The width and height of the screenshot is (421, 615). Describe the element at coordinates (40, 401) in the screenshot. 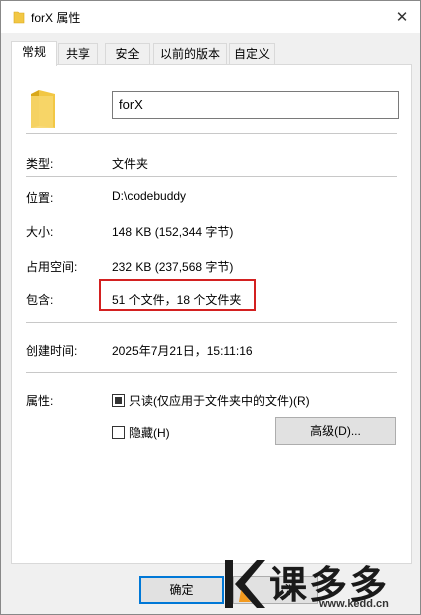

I see `attributes-label: 属性:` at that location.